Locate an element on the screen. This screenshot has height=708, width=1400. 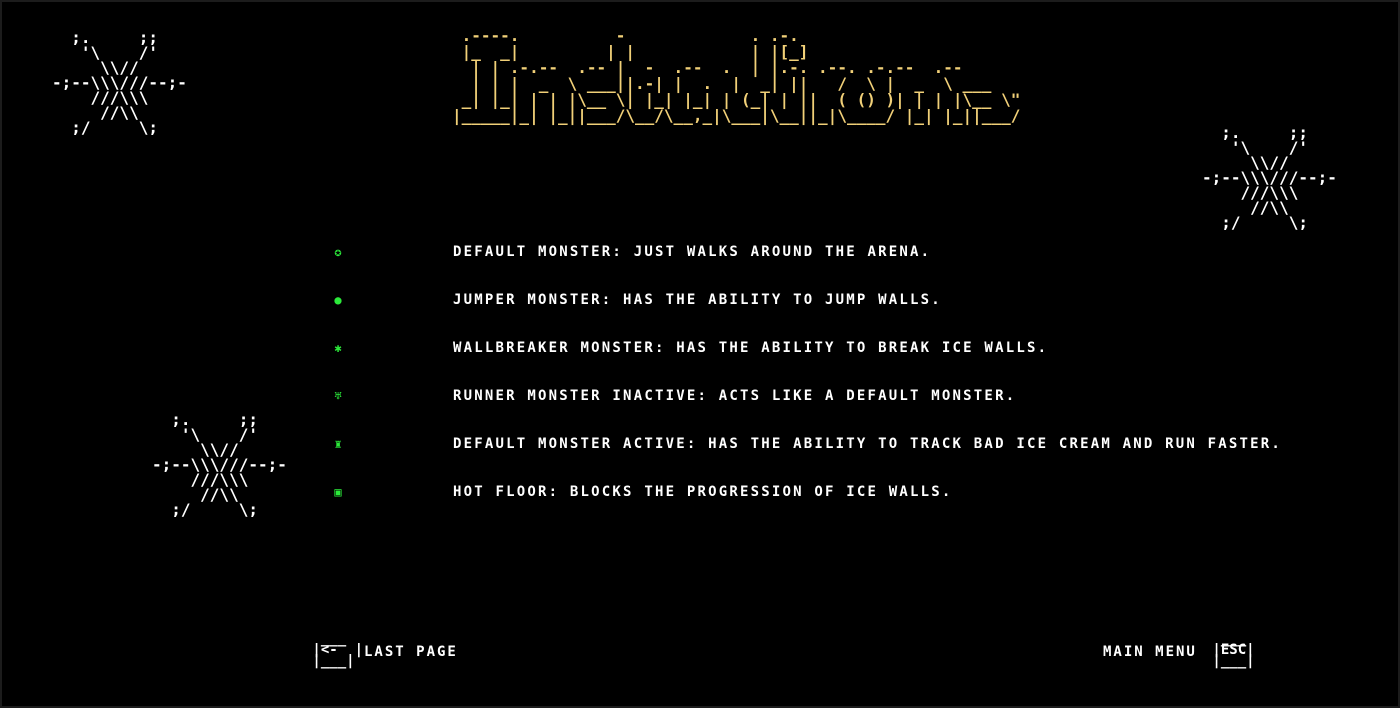
green-tile-icon: ▣ is located at coordinates (338, 492).